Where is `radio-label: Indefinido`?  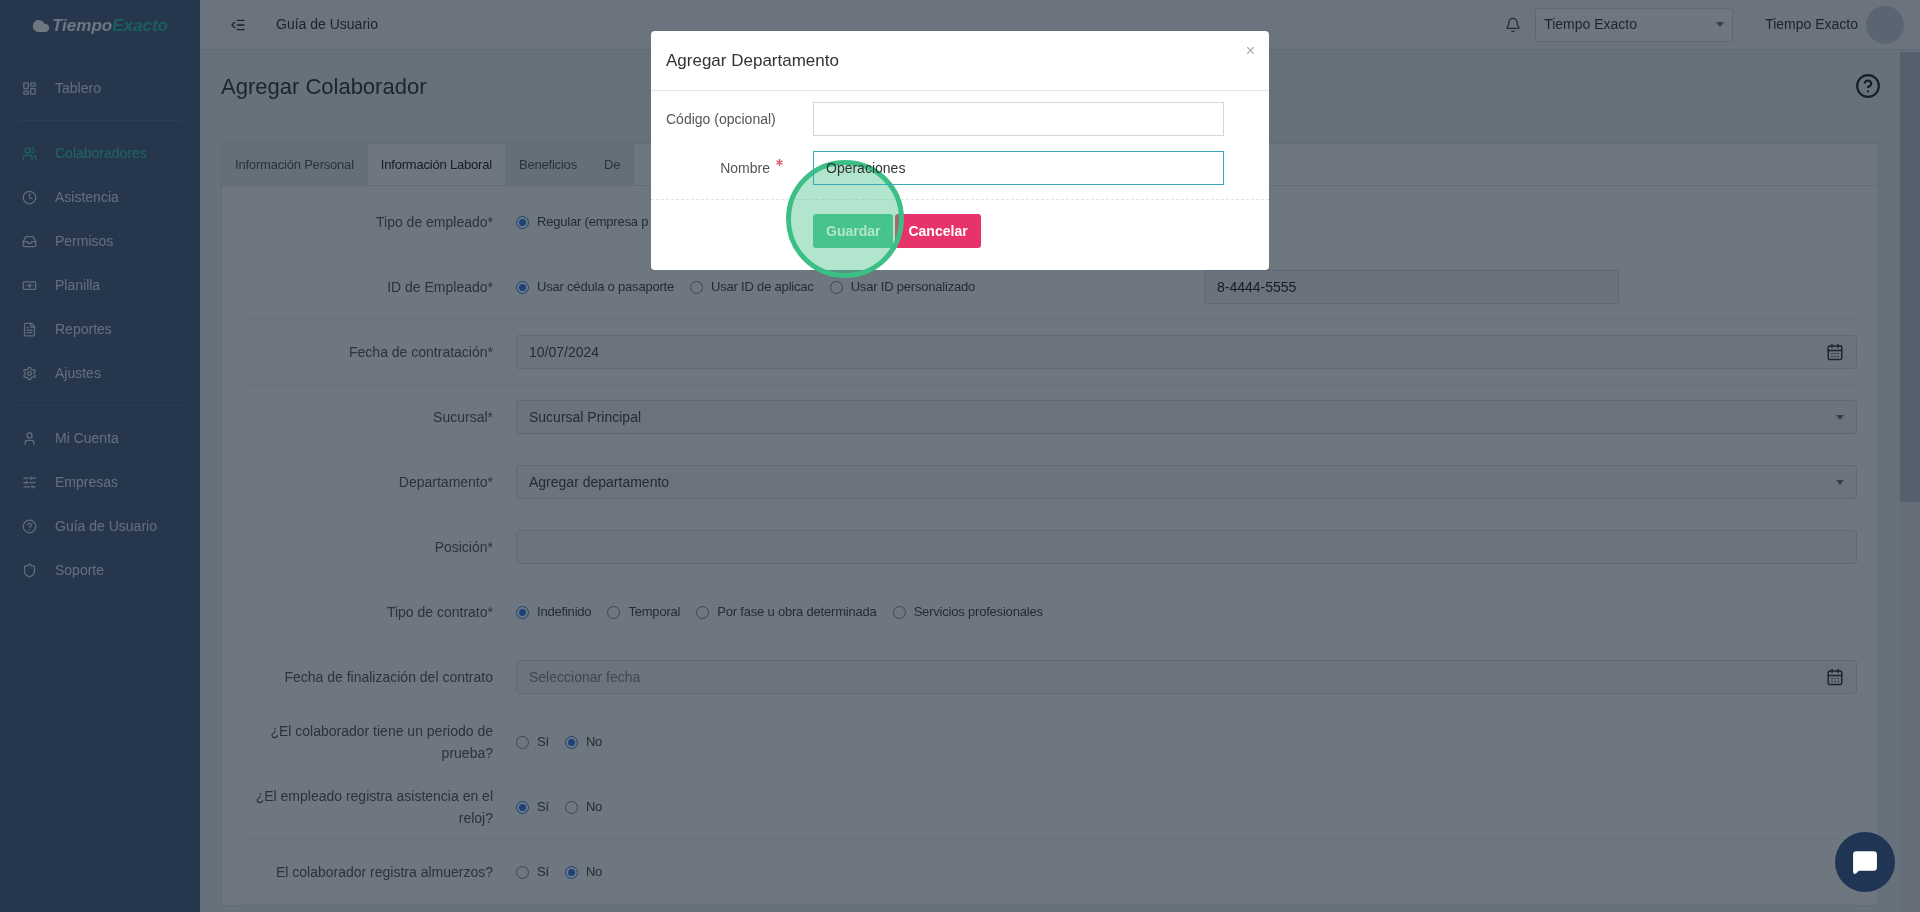
radio-label: Indefinido is located at coordinates (564, 612).